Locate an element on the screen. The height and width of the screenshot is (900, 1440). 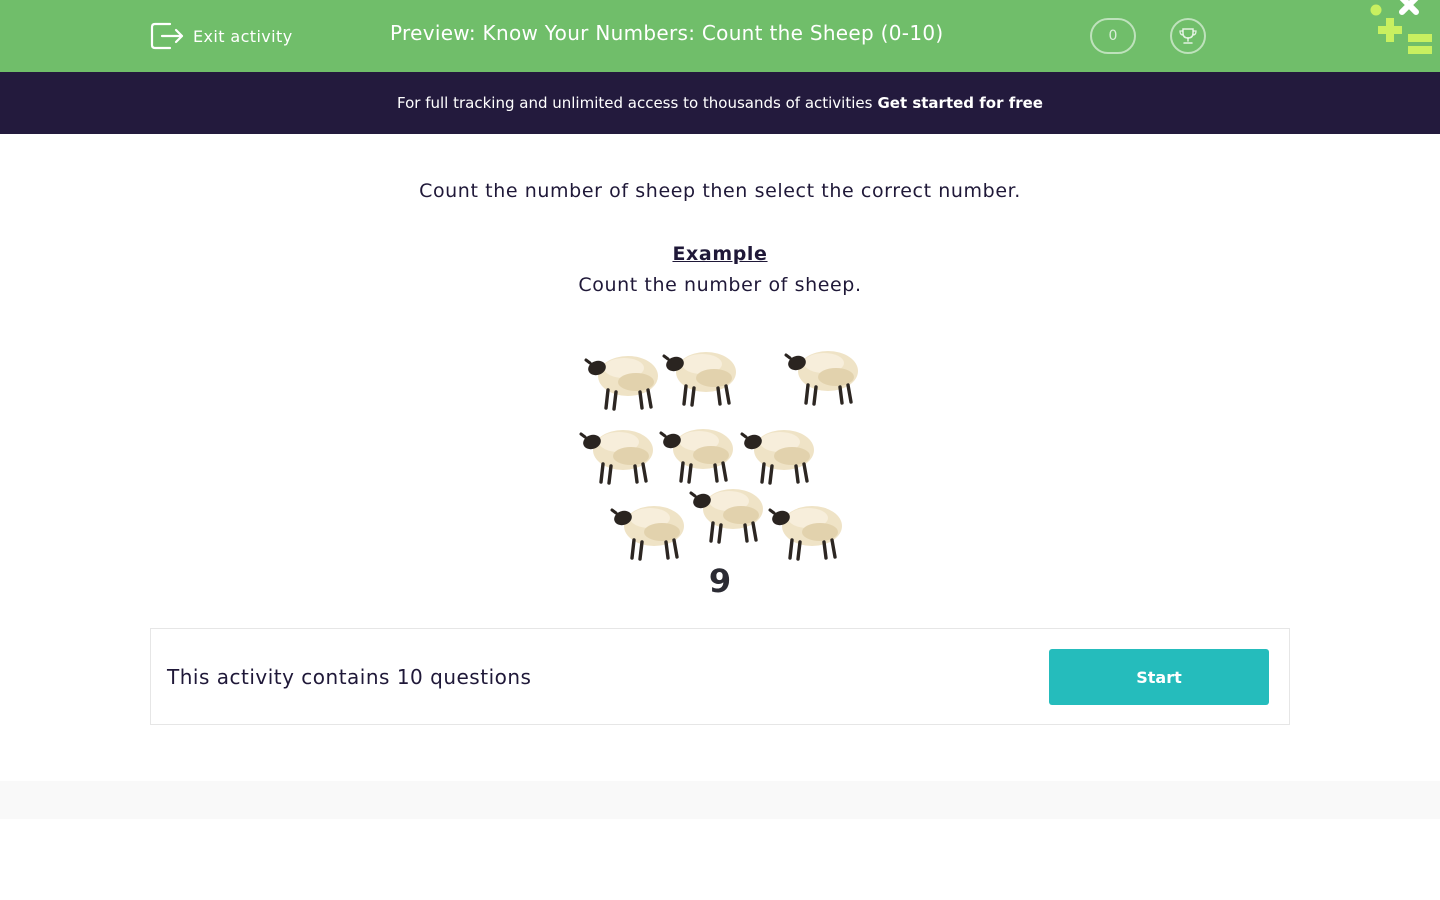
trophy-button is located at coordinates (1188, 36).